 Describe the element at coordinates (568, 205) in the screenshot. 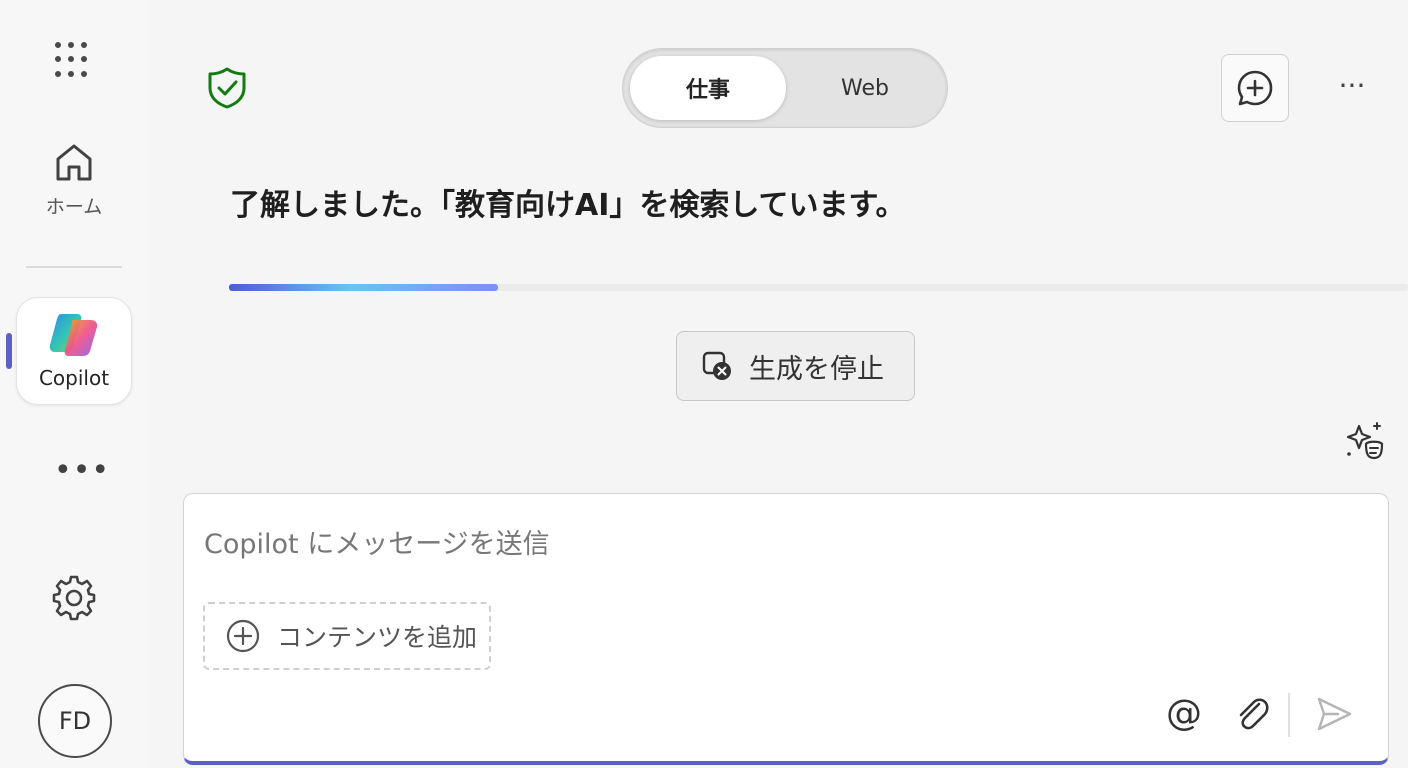

I see `status-message: 了解しました。「教育向けAI」を検索しています。` at that location.